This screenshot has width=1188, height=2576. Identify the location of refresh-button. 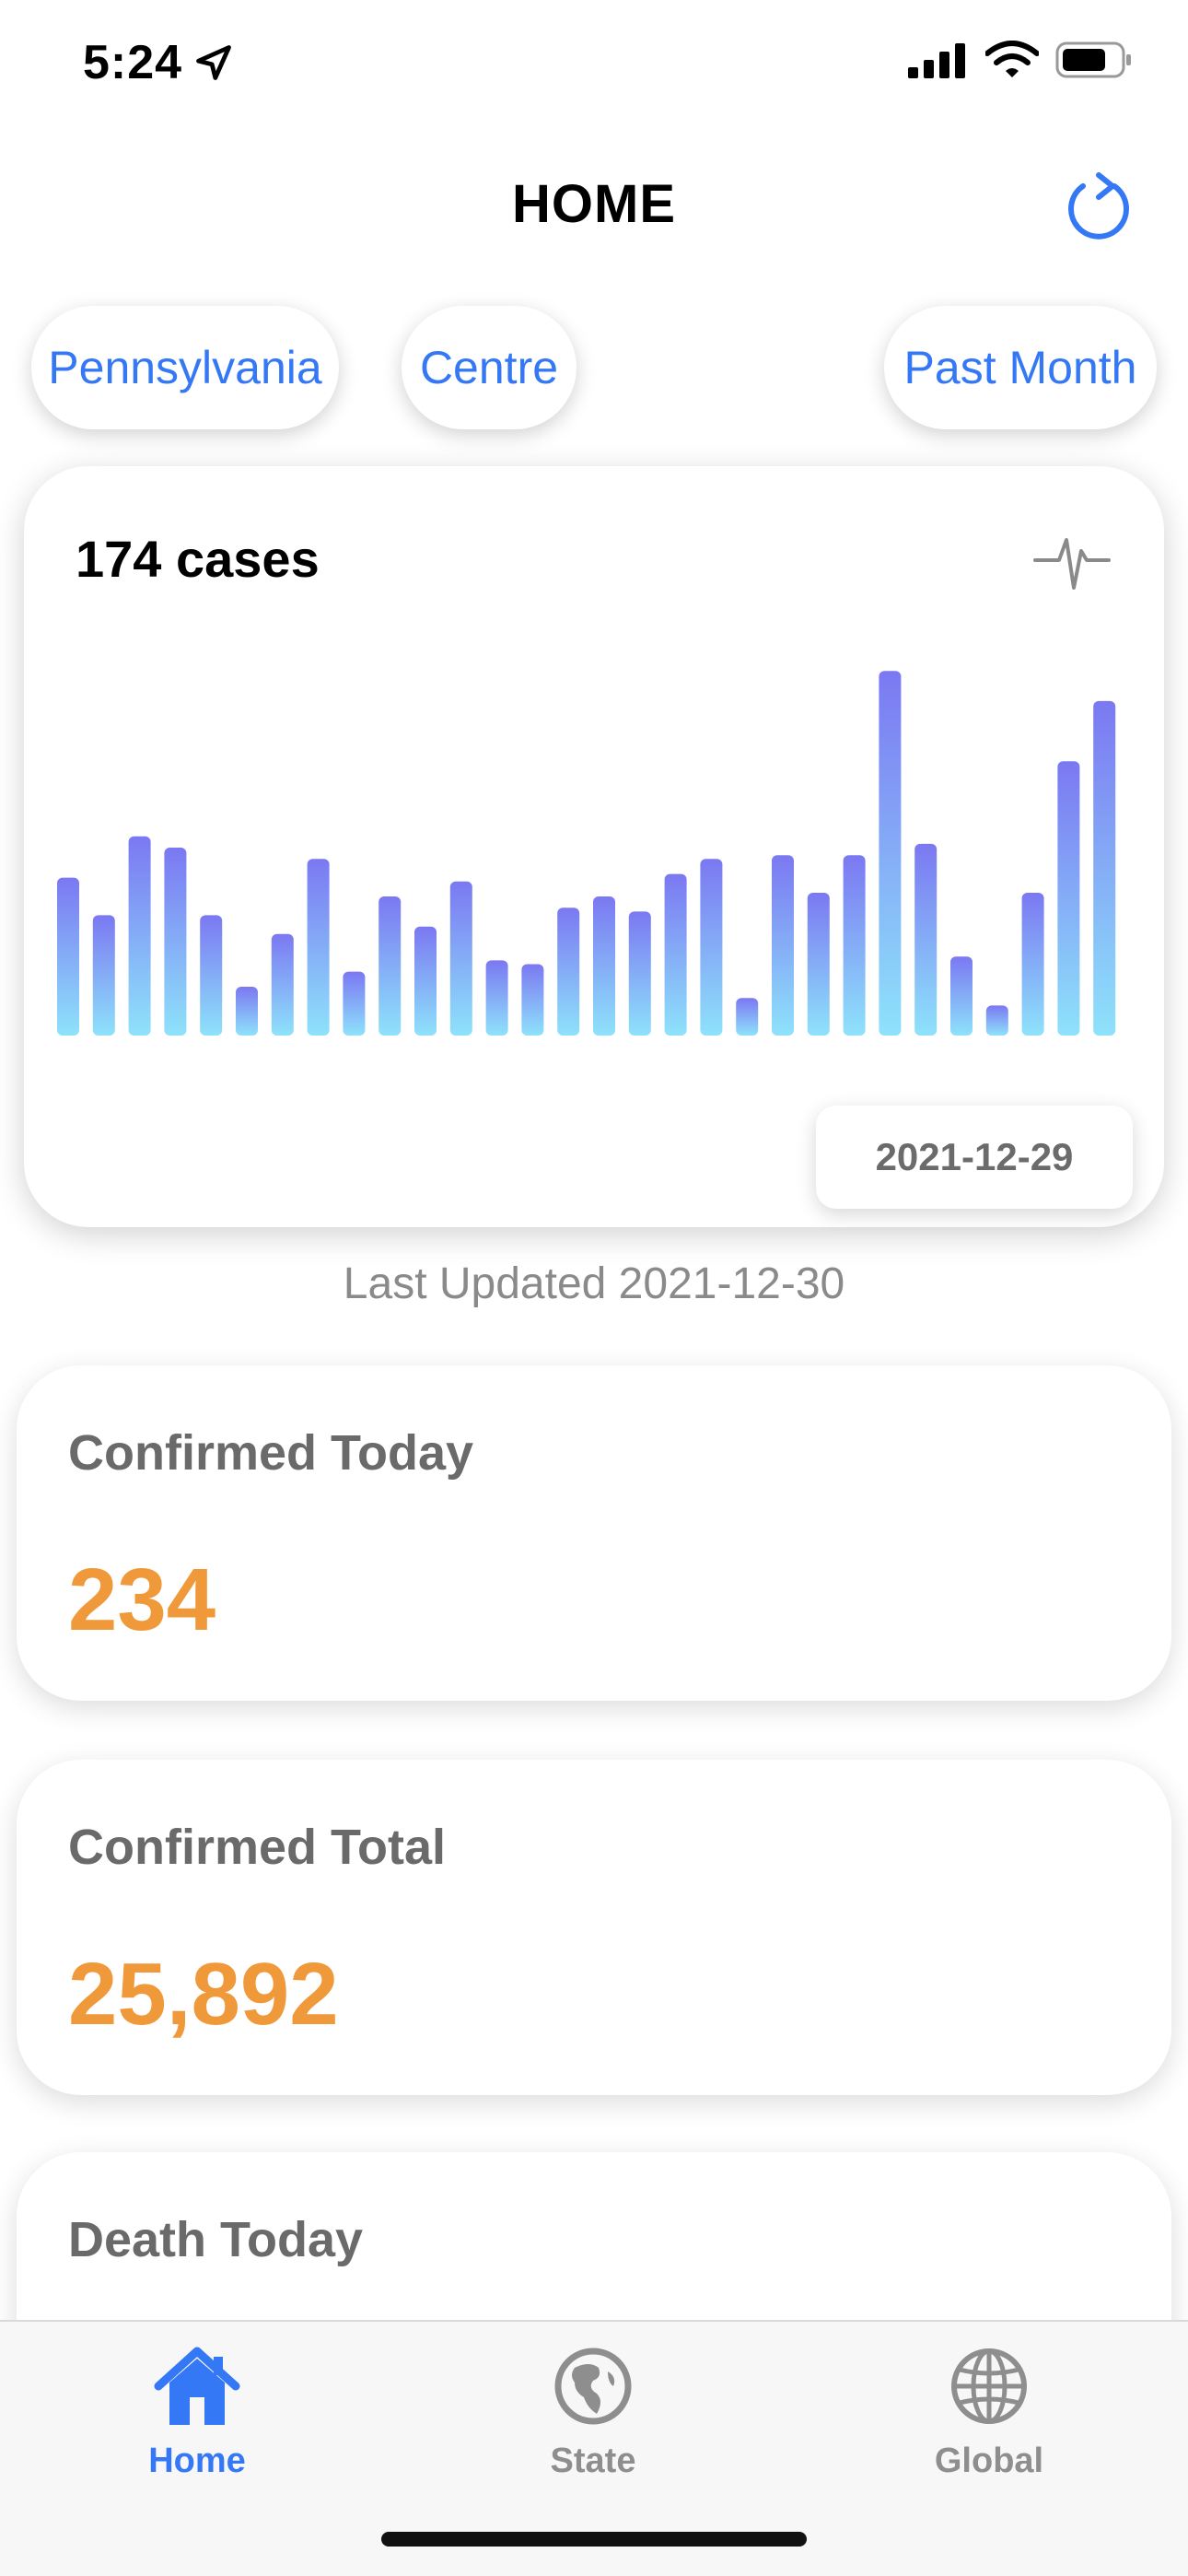
(1098, 205).